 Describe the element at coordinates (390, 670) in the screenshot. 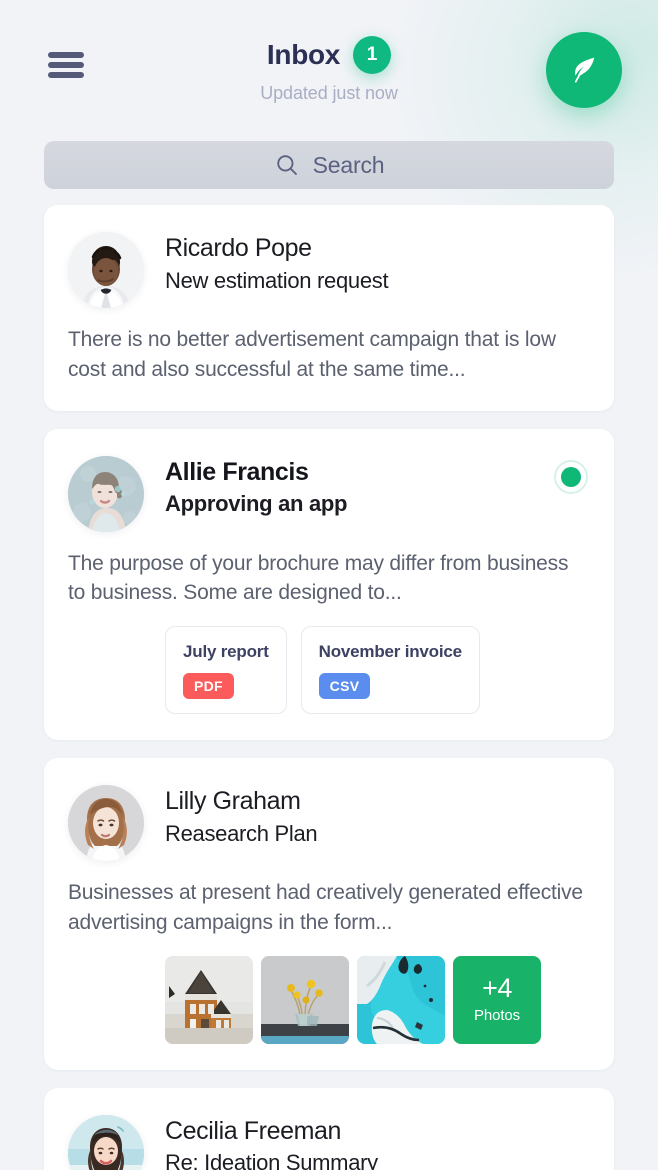

I see `attachment-item: November invoice CSV` at that location.